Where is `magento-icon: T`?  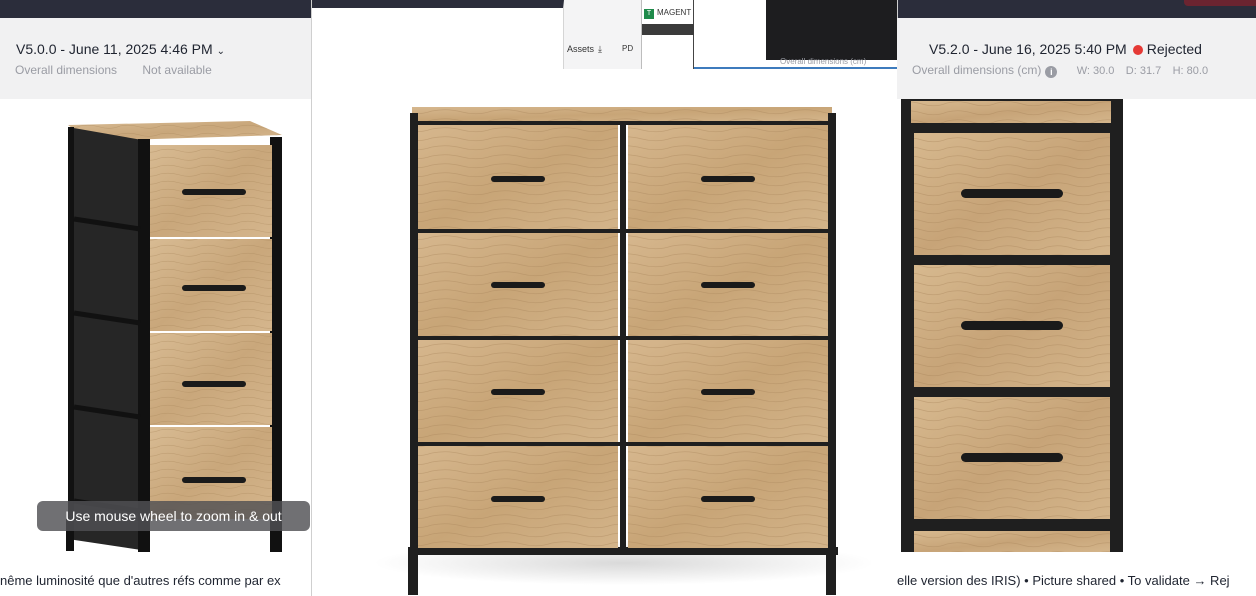
magento-icon: T is located at coordinates (649, 14).